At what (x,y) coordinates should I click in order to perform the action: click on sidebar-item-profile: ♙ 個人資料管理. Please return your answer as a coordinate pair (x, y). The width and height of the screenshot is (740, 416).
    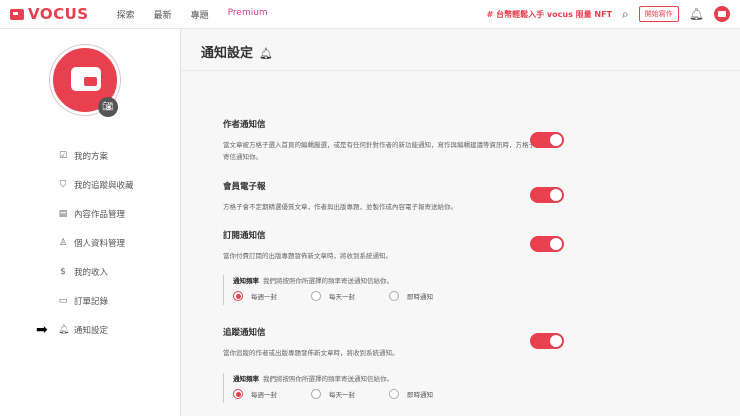
    Looking at the image, I should click on (96, 242).